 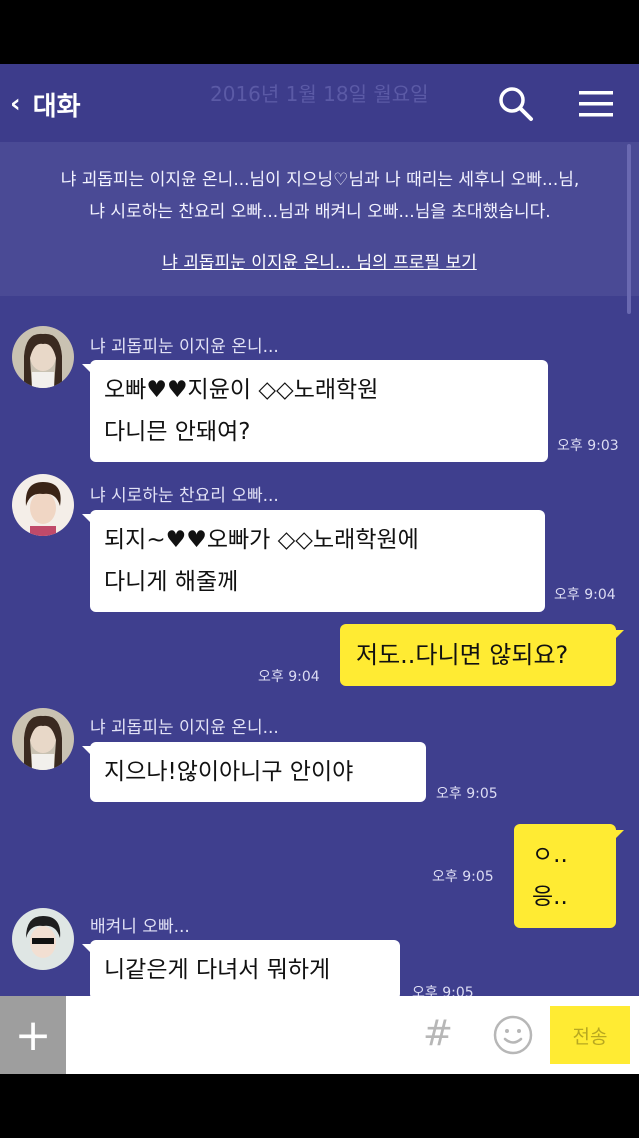 What do you see at coordinates (241, 390) in the screenshot?
I see `message-text-line: 오빠♥♥지윤이 ◇◇노래학원` at bounding box center [241, 390].